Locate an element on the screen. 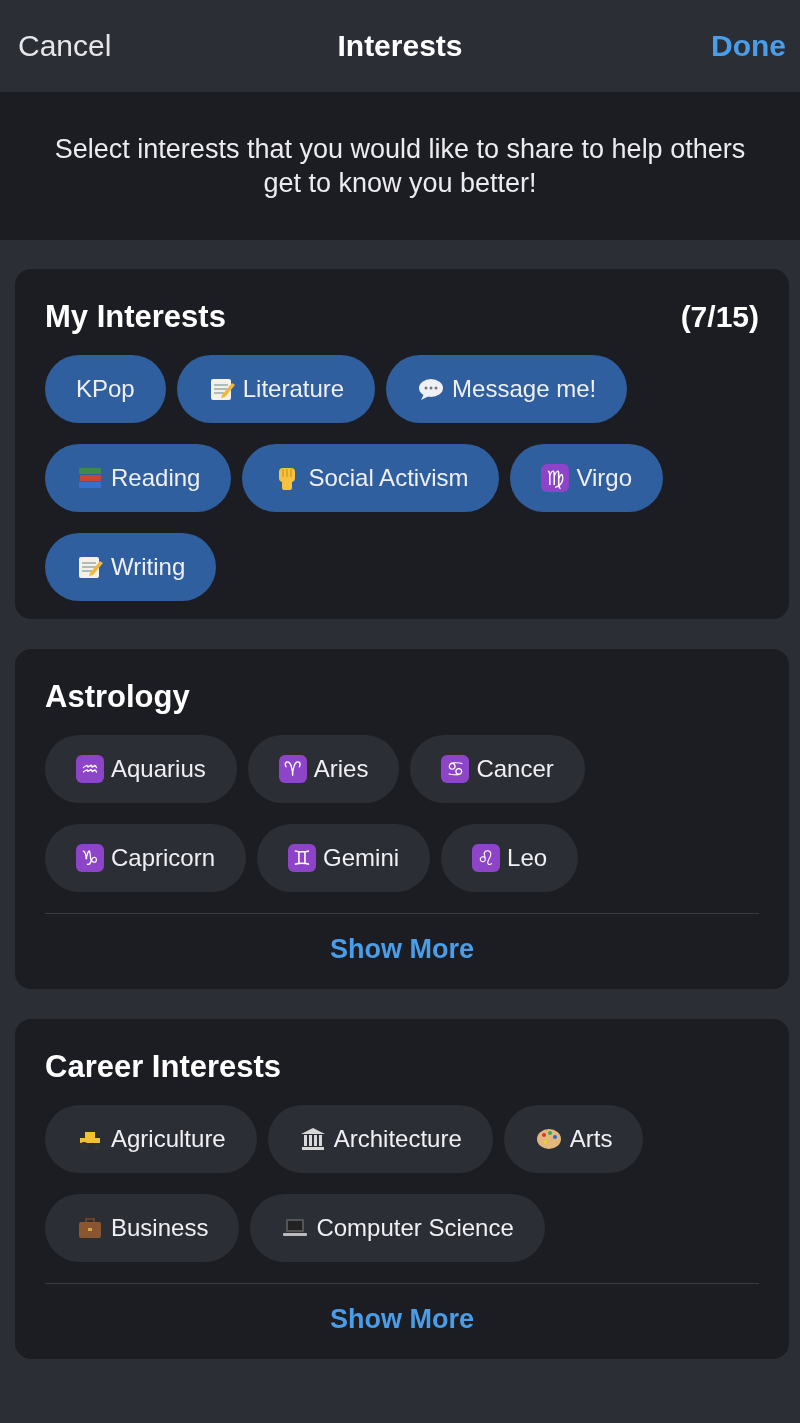 Image resolution: width=800 pixels, height=1423 pixels. zodiac-sign: ♑ is located at coordinates (90, 858).